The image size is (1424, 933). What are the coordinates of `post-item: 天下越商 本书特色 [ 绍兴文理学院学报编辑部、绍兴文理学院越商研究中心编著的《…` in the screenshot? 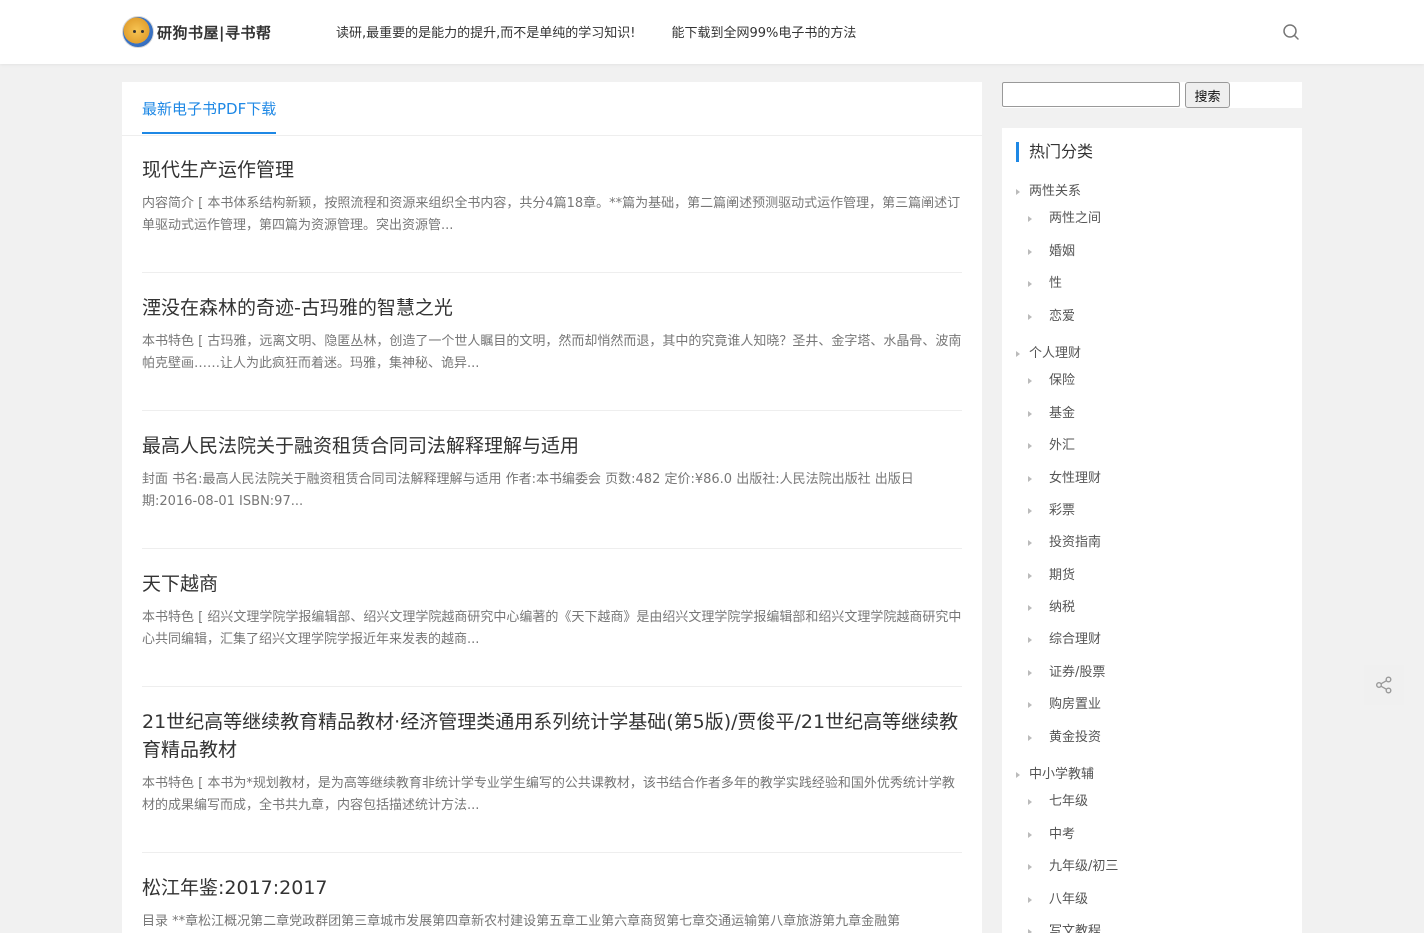 It's located at (552, 610).